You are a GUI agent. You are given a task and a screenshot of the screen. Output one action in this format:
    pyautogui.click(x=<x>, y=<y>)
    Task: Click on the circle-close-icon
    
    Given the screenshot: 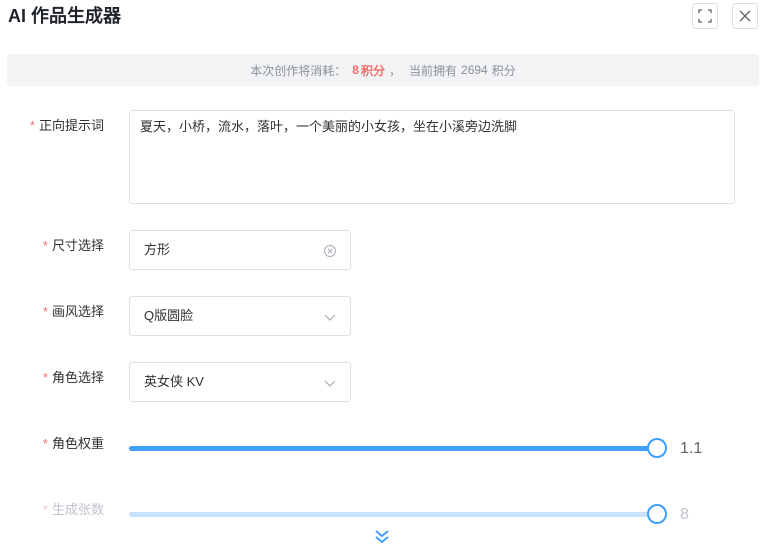 What is the action you would take?
    pyautogui.click(x=330, y=251)
    